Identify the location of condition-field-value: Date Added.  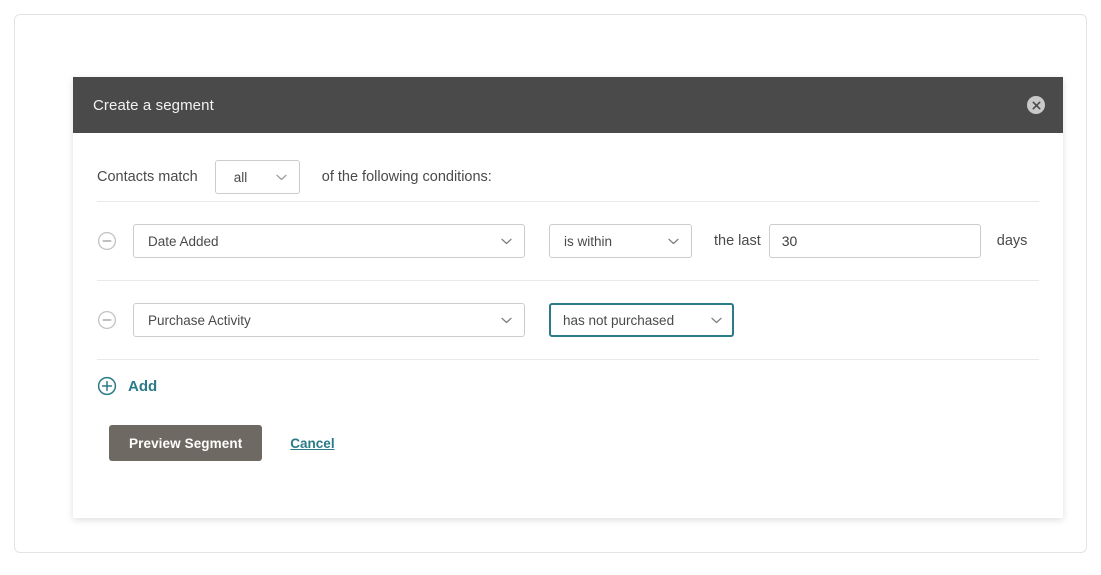
(183, 241).